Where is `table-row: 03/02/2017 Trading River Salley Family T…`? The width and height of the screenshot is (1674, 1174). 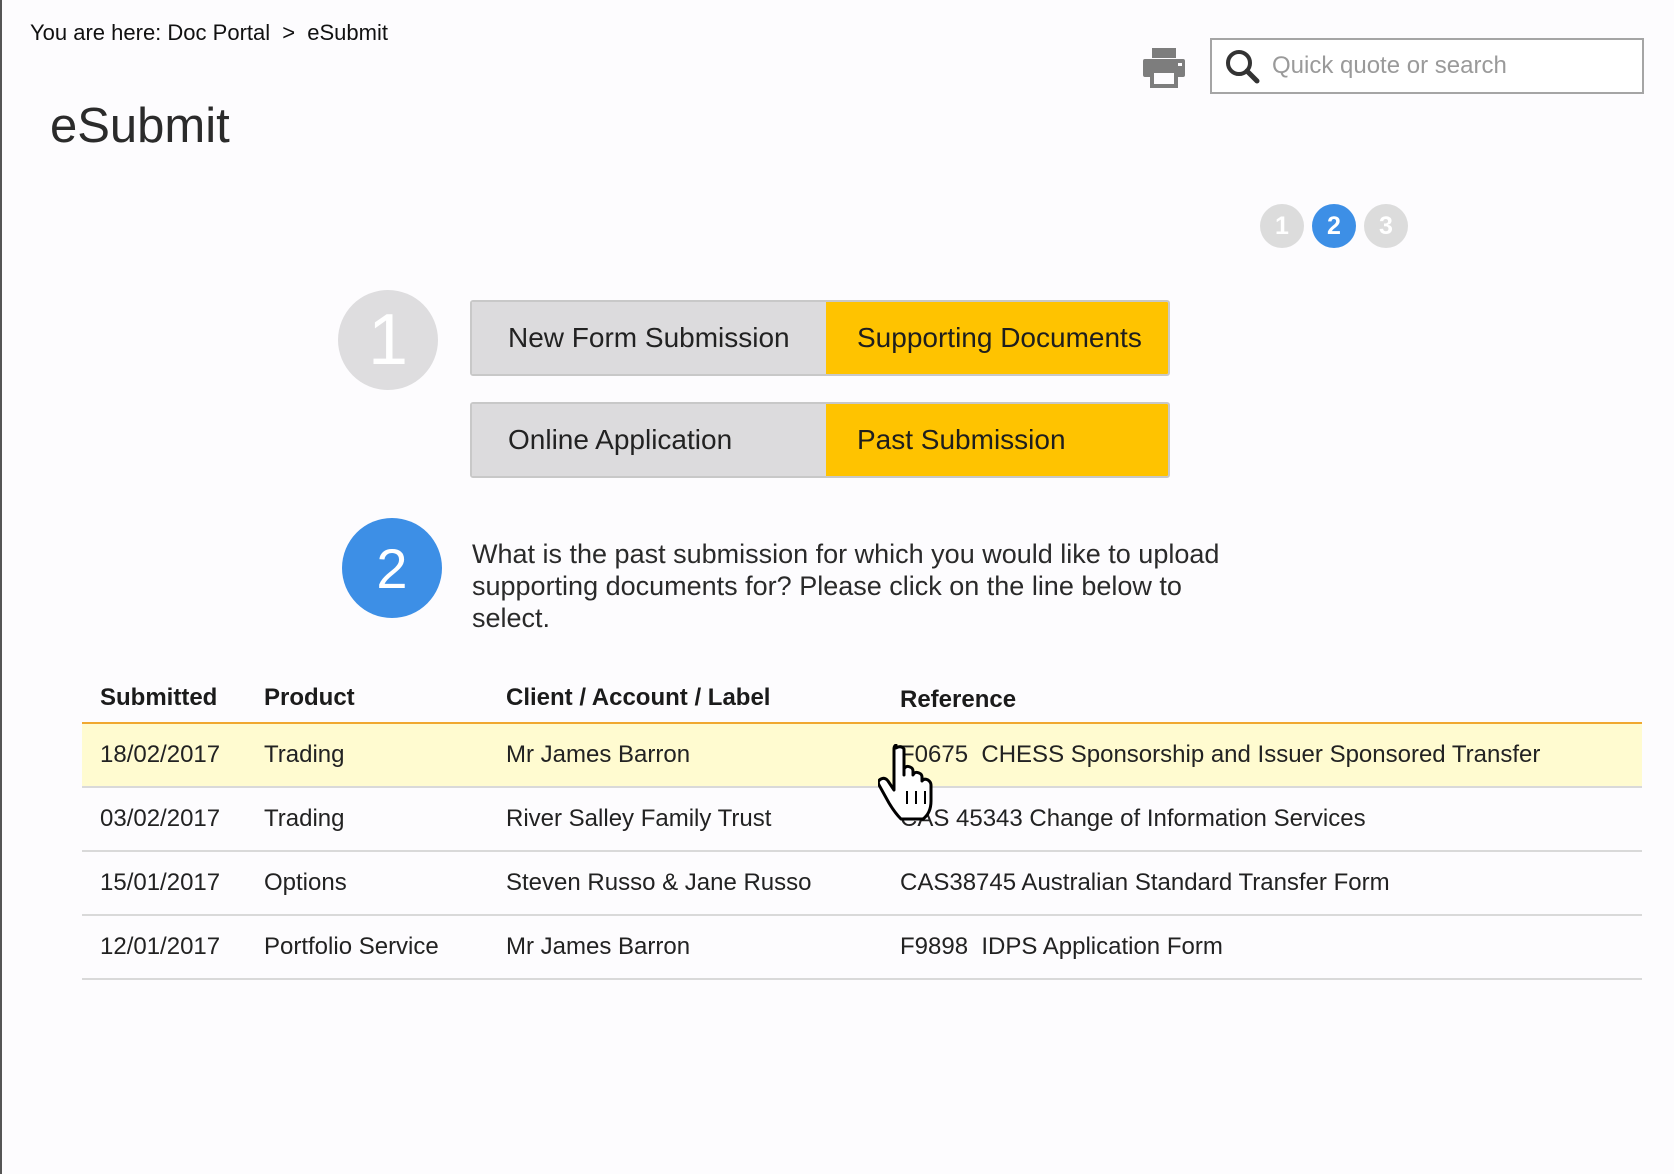
table-row: 03/02/2017 Trading River Salley Family T… is located at coordinates (862, 820).